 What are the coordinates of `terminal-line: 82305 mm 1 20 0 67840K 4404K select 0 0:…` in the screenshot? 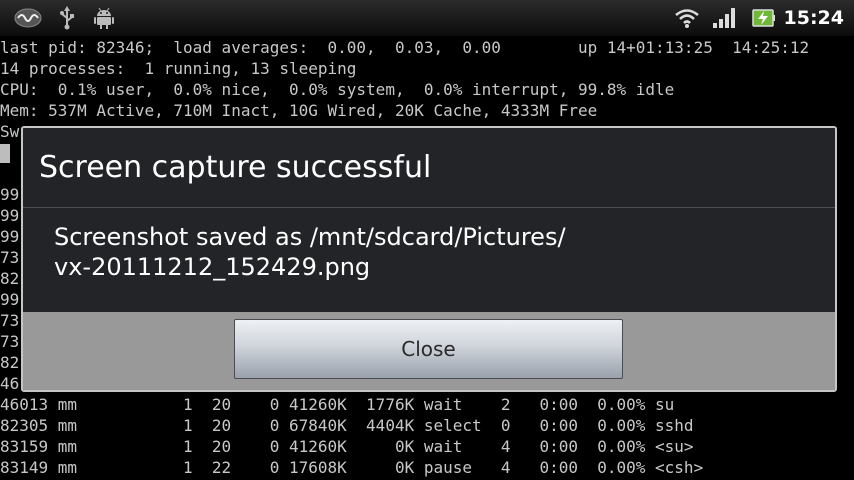 It's located at (347, 425).